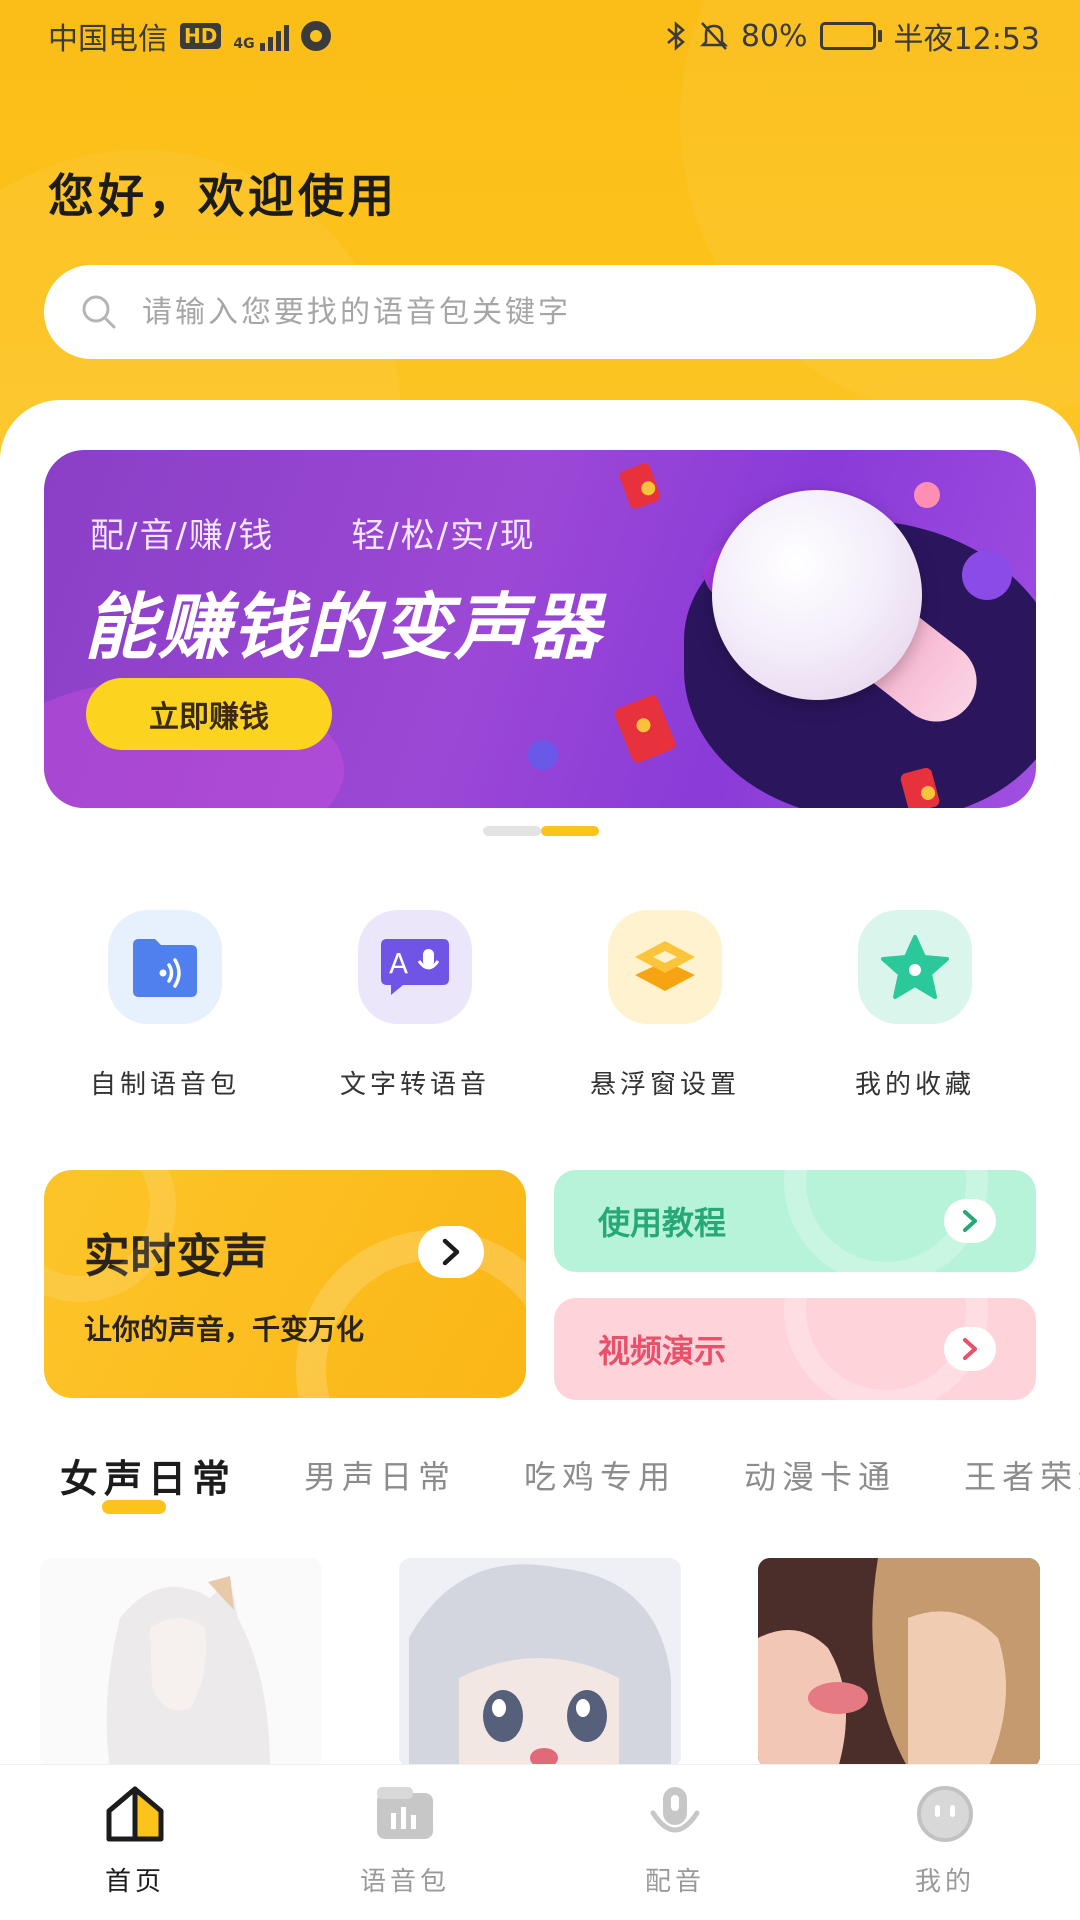 The width and height of the screenshot is (1080, 1920). Describe the element at coordinates (774, 36) in the screenshot. I see `battery-percent: 80%` at that location.